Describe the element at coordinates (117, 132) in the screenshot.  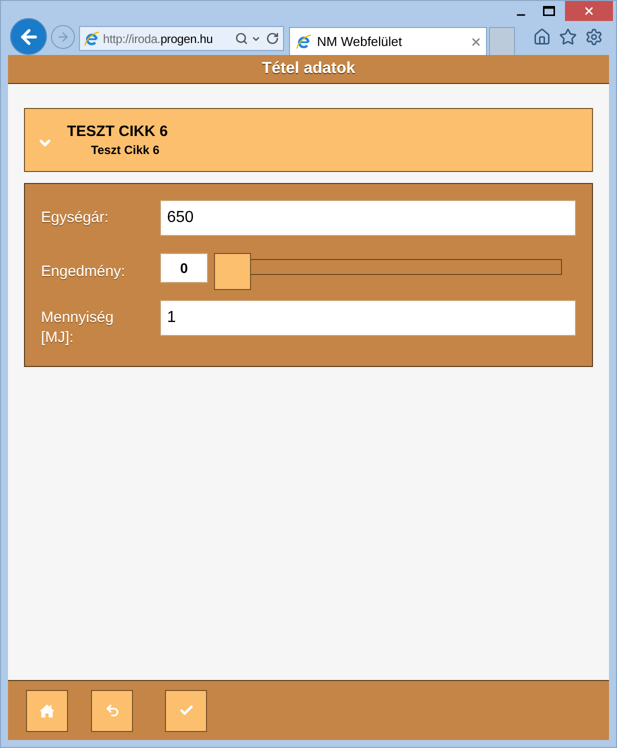
I see `item-title: TESZT CIKK 6` at that location.